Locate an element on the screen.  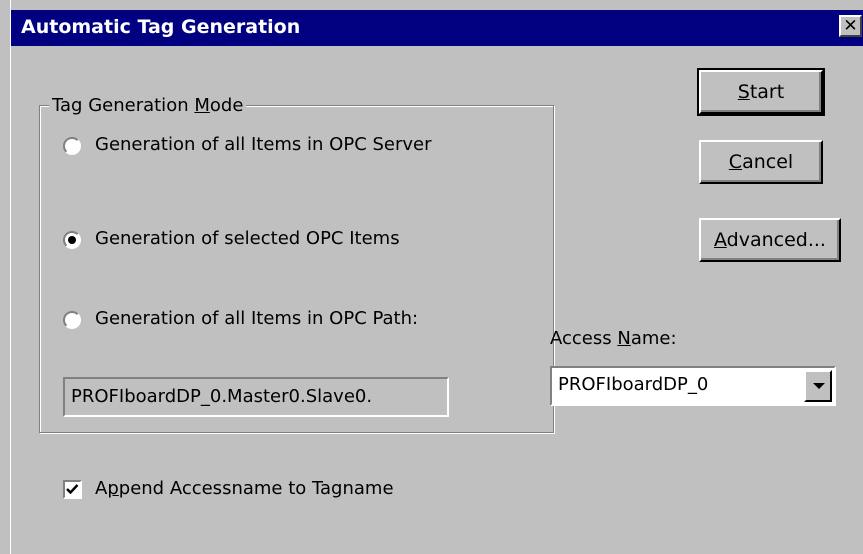
append-accessname-label: Append Accessname to Tagname is located at coordinates (244, 488).